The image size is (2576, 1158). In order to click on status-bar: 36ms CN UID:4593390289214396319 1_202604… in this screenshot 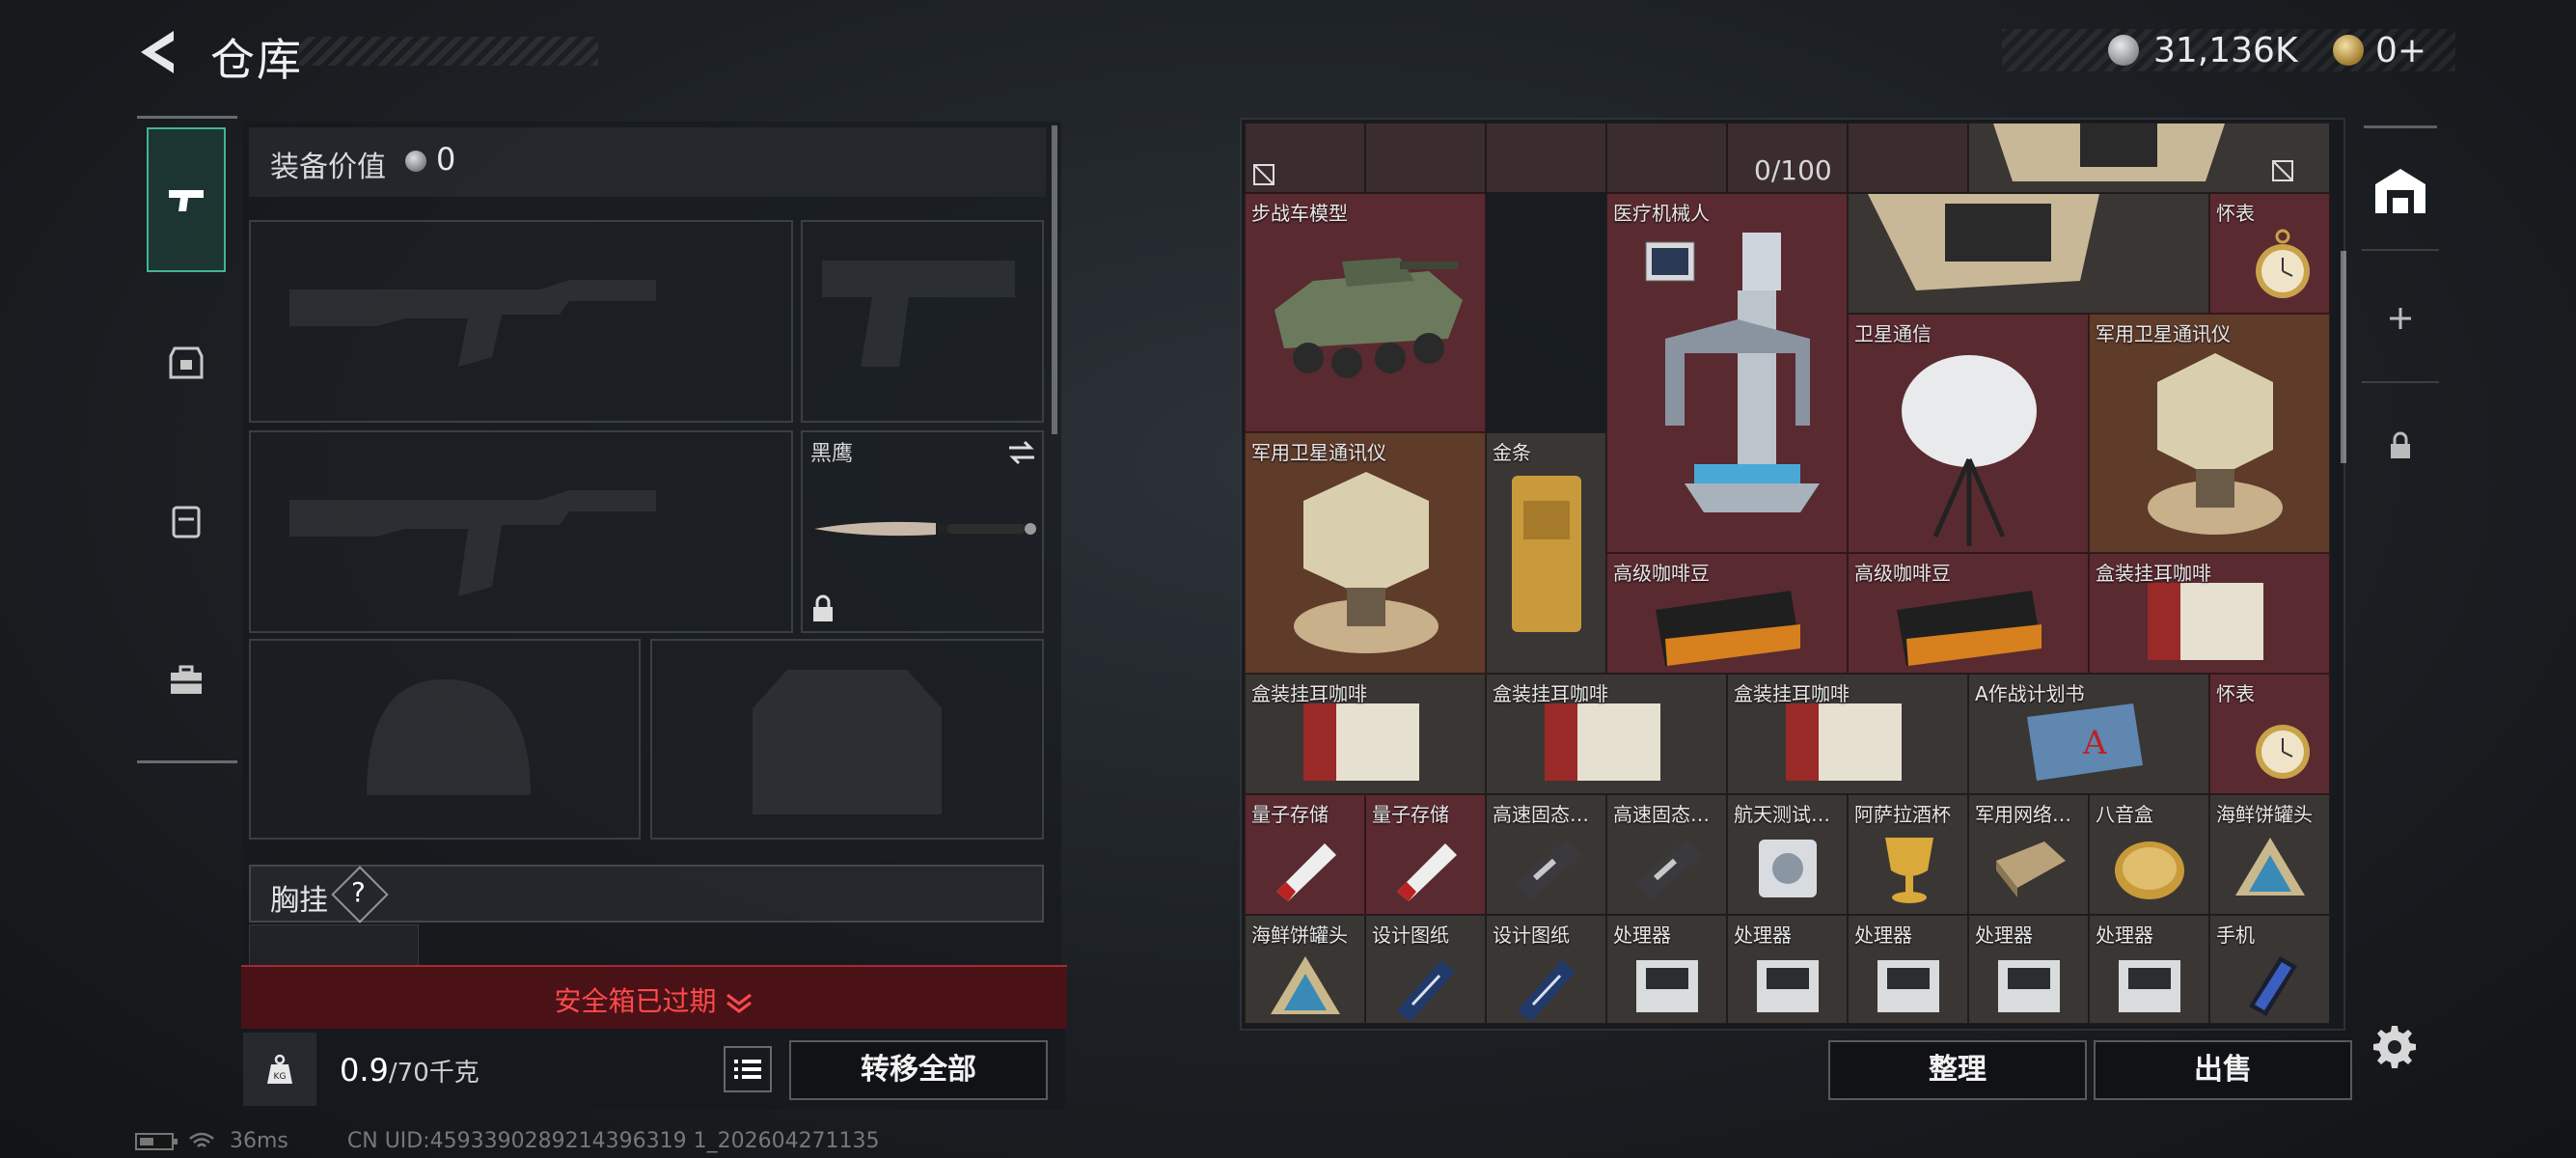, I will do `click(508, 1141)`.